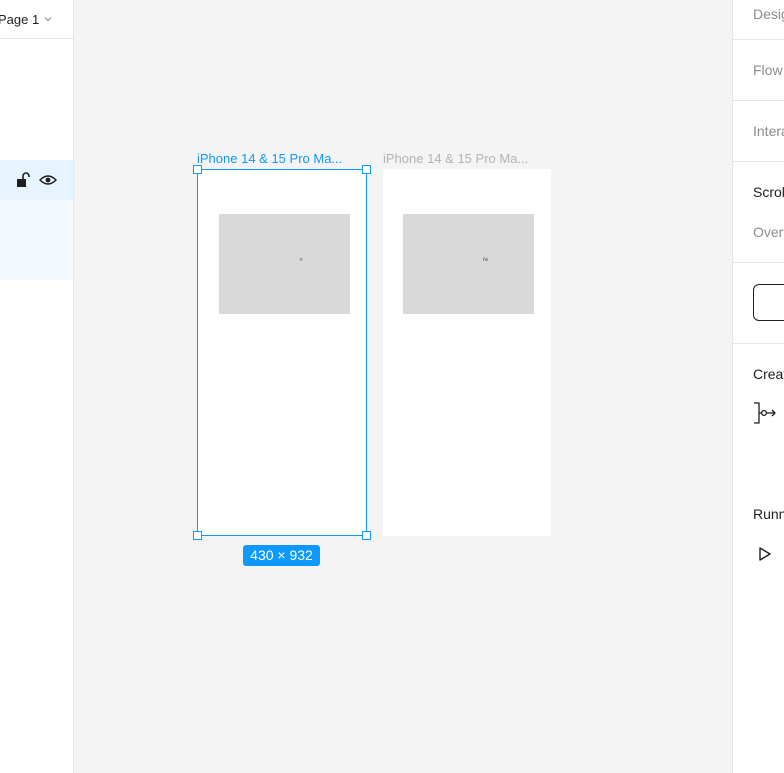 The height and width of the screenshot is (773, 784). Describe the element at coordinates (366, 535) in the screenshot. I see `resize-handle-bottom-right` at that location.